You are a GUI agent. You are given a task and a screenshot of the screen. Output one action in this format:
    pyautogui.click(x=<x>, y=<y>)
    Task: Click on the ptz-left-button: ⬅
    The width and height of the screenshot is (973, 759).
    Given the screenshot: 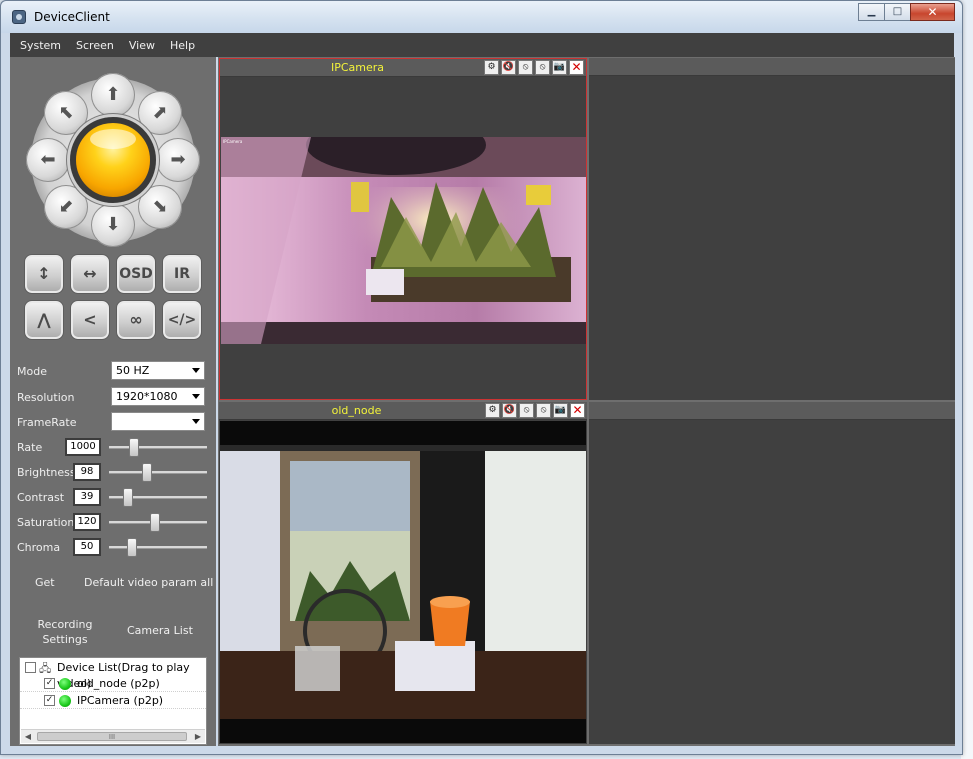 What is the action you would take?
    pyautogui.click(x=48, y=160)
    